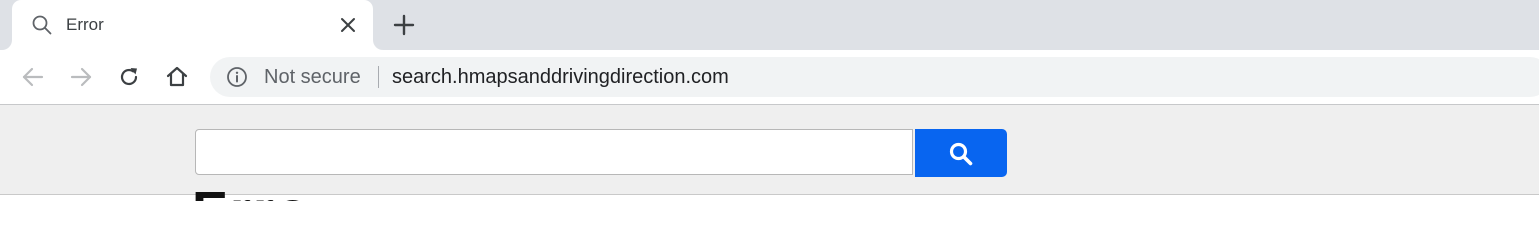 This screenshot has width=1539, height=240. I want to click on reload-button, so click(129, 77).